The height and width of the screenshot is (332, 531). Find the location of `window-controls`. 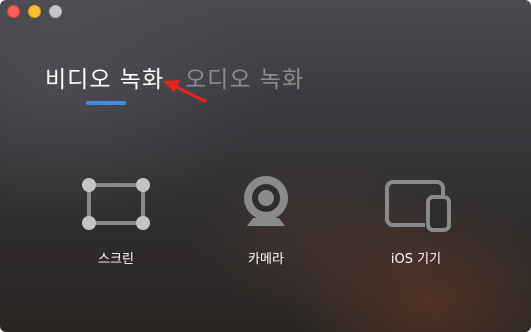

window-controls is located at coordinates (34, 11).